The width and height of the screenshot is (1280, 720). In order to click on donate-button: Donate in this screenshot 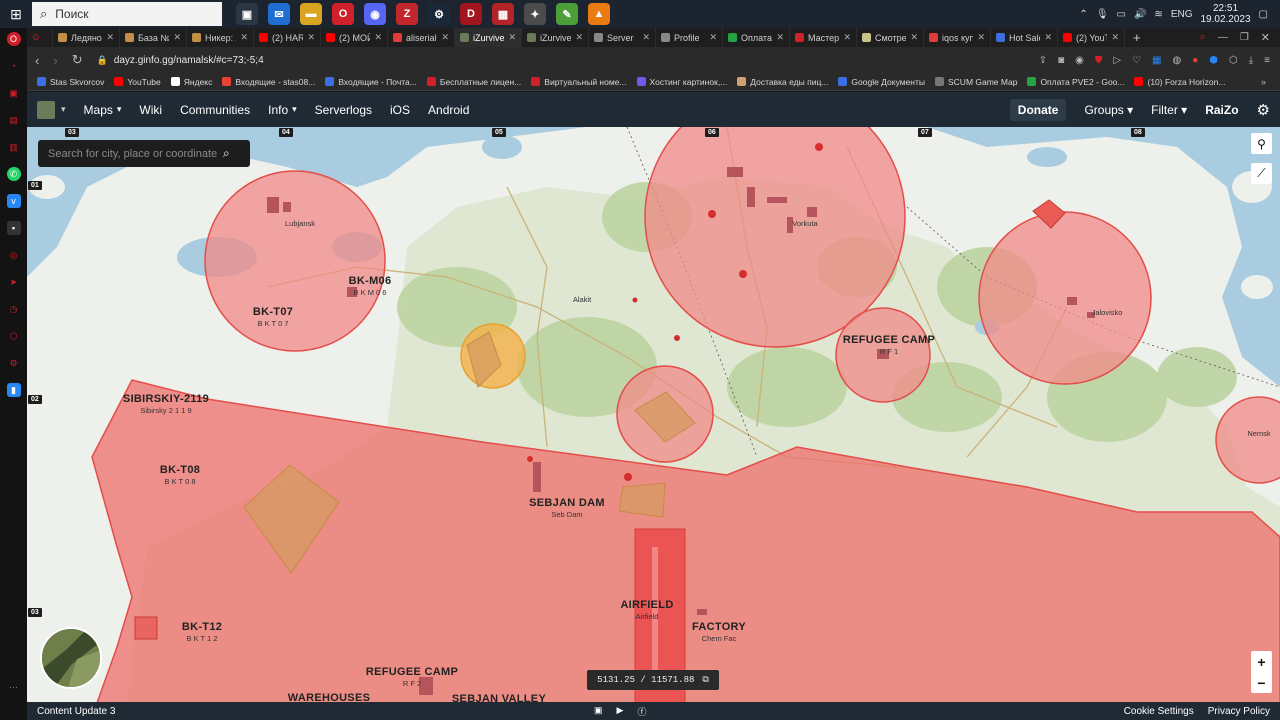, I will do `click(1038, 109)`.